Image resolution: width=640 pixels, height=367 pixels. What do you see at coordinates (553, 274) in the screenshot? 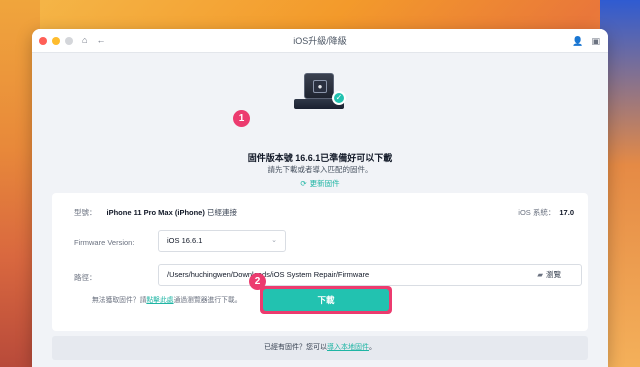
I see `browse-label: 瀏覽` at bounding box center [553, 274].